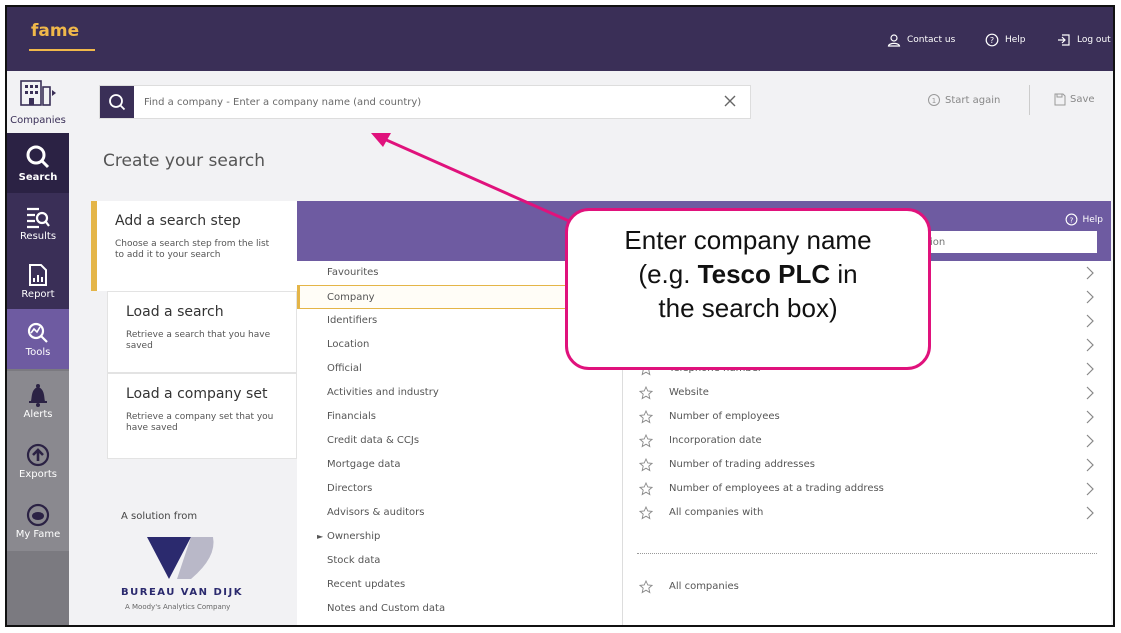 Image resolution: width=1121 pixels, height=633 pixels. Describe the element at coordinates (668, 274) in the screenshot. I see `callout-line-2-pre: (e.g.` at that location.